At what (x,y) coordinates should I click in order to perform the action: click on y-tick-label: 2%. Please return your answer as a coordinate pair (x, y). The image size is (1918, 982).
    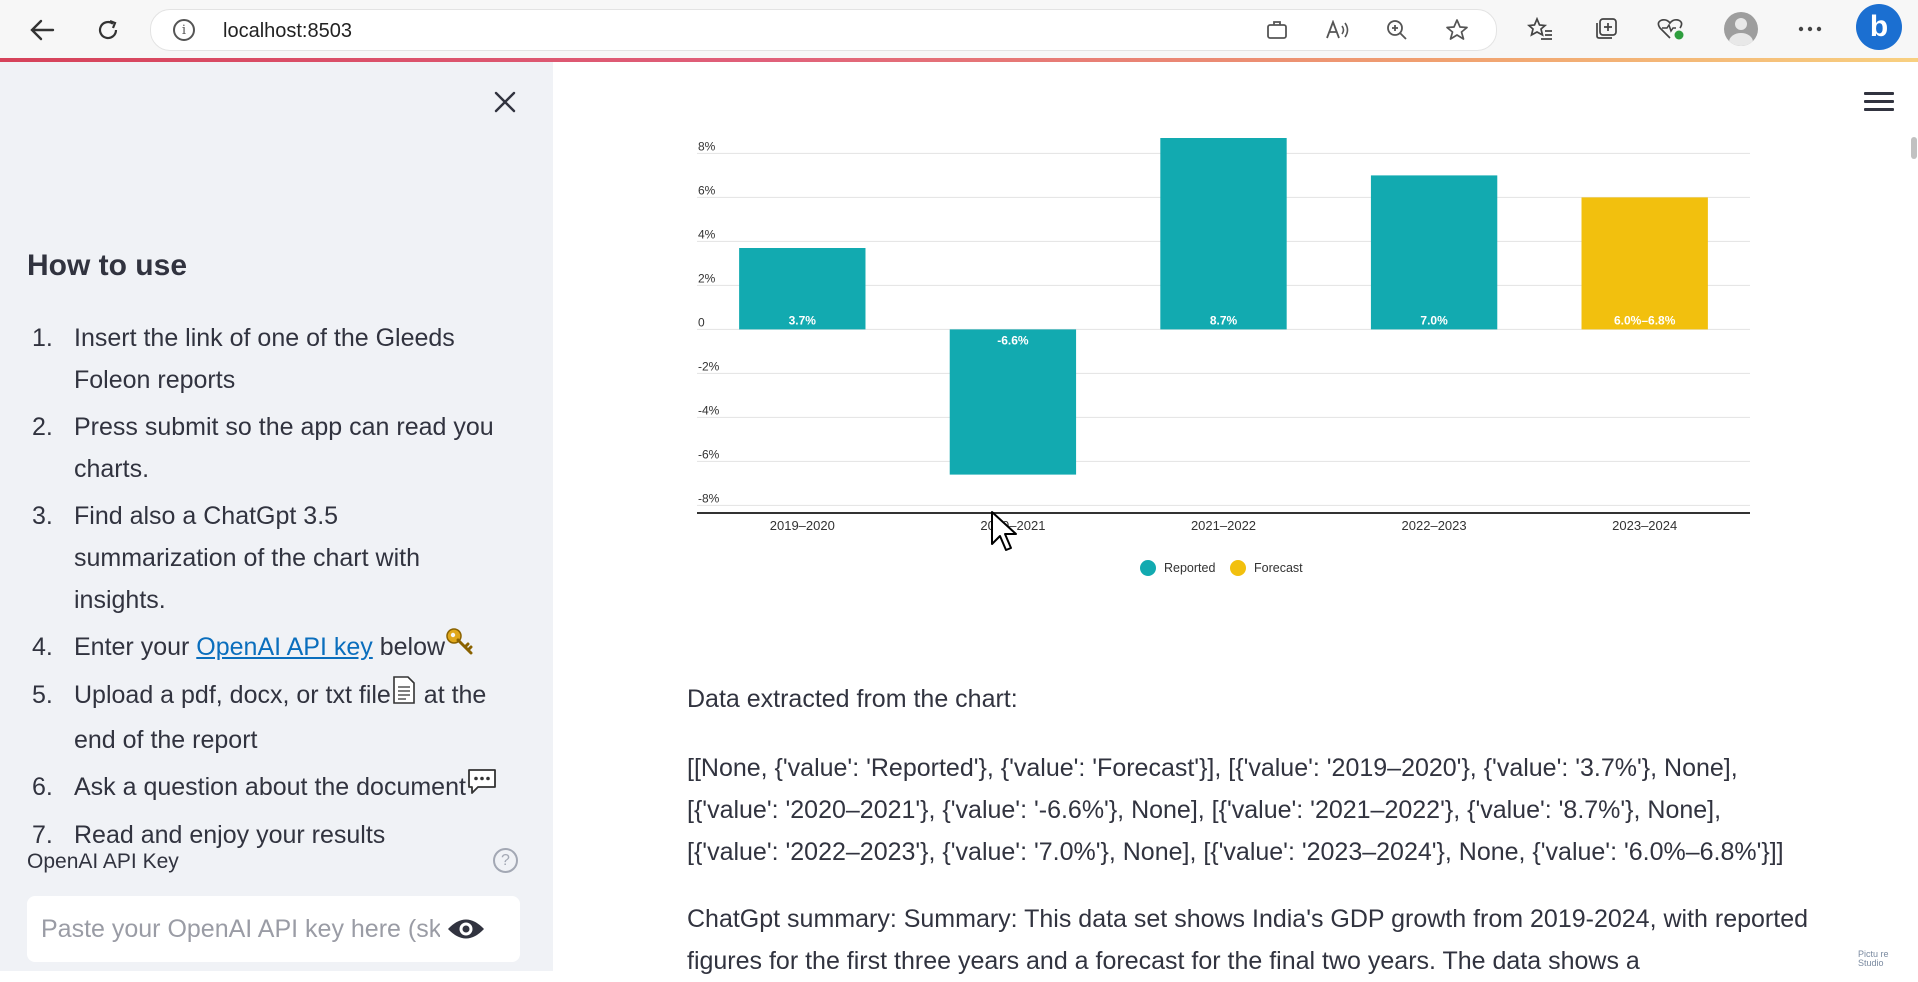
    Looking at the image, I should click on (707, 278).